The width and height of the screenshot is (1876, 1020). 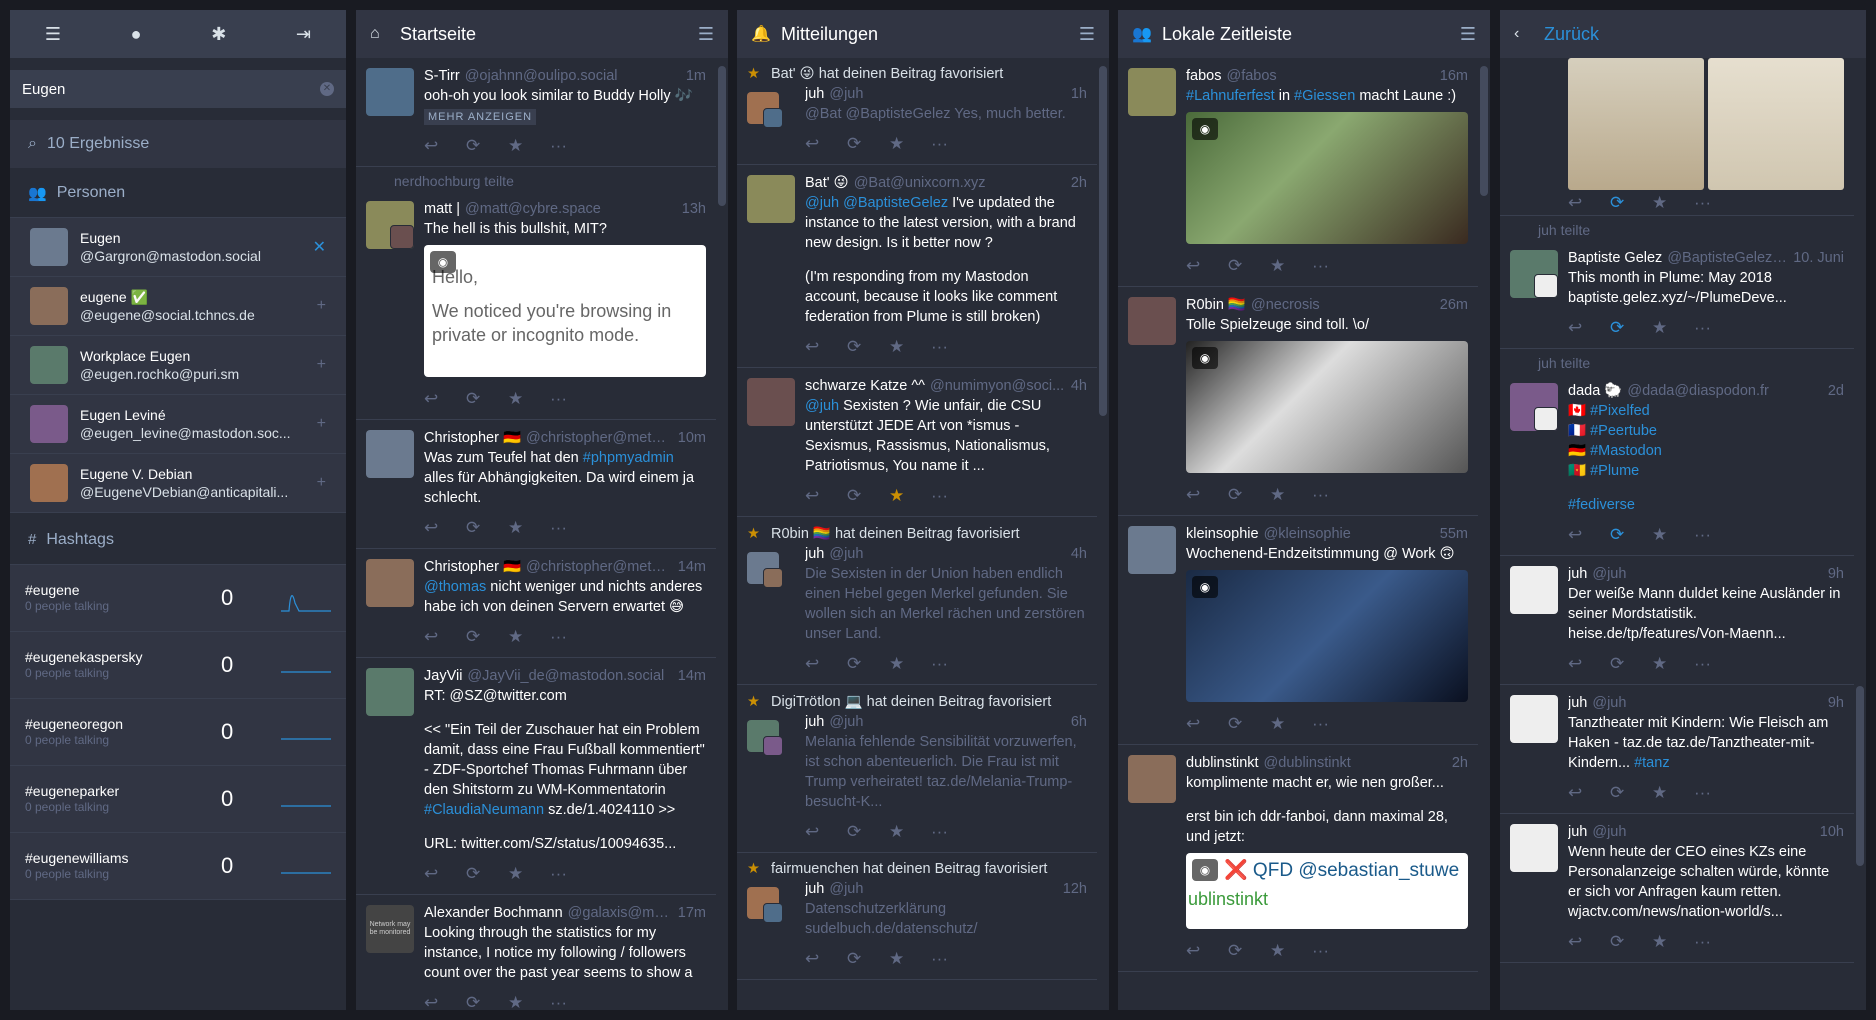 I want to click on notifications-header: 🔔 Mitteilungen ☰, so click(x=923, y=34).